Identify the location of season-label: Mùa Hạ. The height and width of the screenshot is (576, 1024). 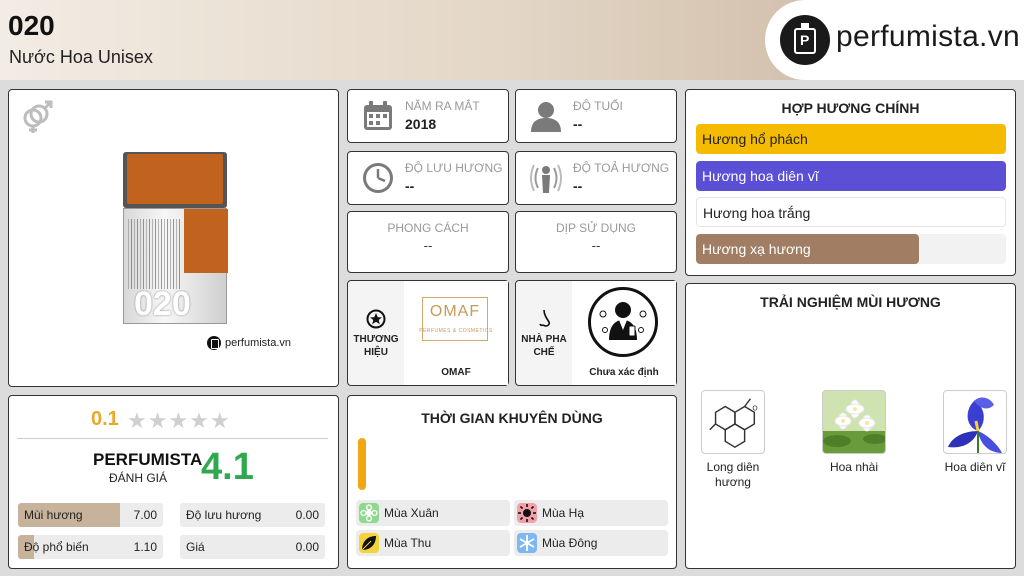
(563, 513).